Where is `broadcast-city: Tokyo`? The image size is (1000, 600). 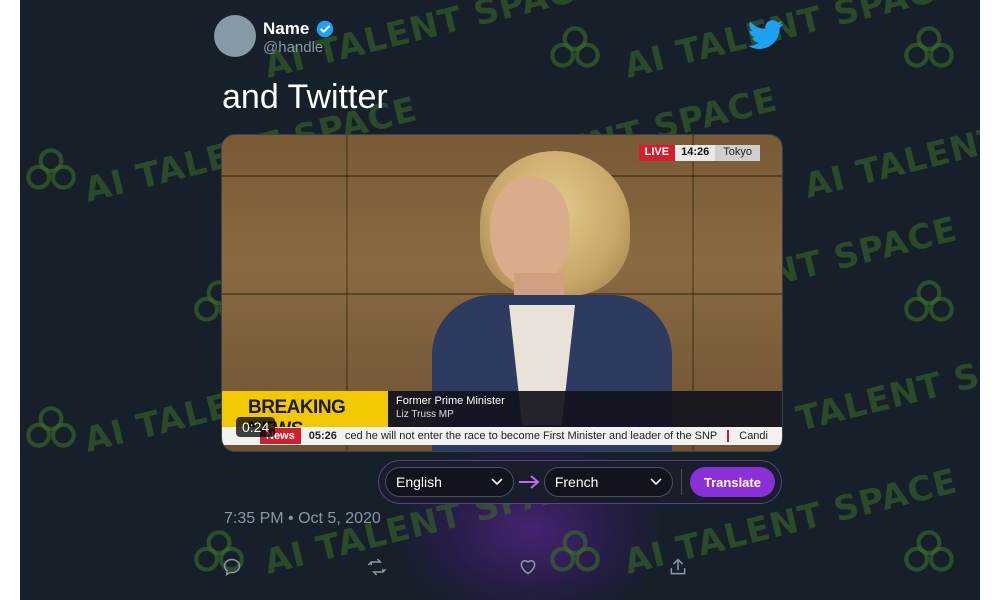 broadcast-city: Tokyo is located at coordinates (737, 153).